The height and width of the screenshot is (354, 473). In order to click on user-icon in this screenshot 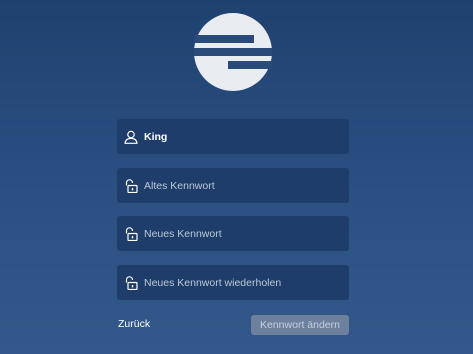, I will do `click(130, 136)`.